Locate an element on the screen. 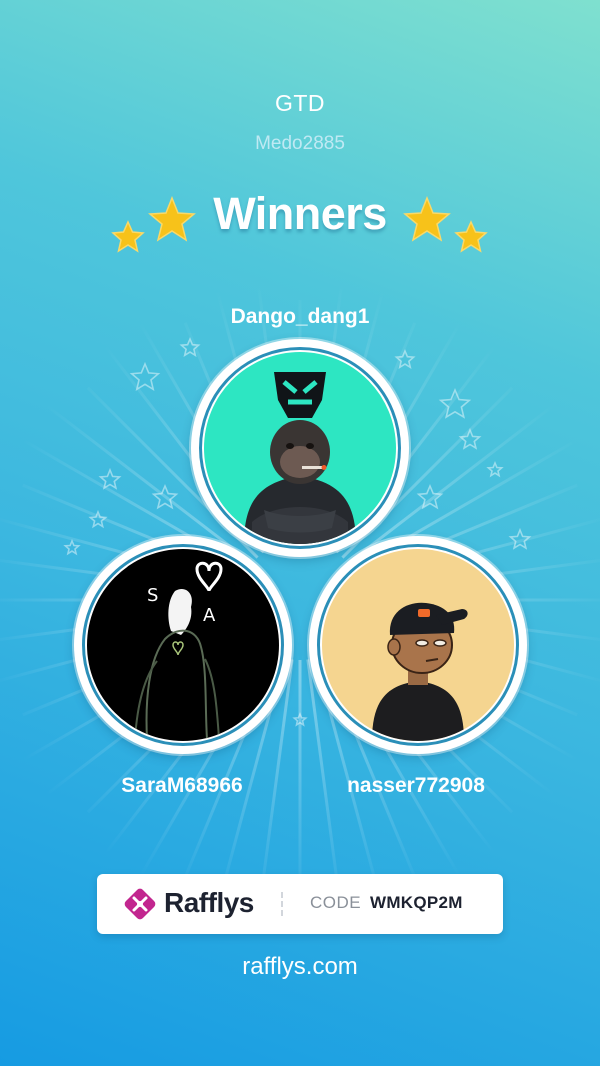 The width and height of the screenshot is (600, 1066). code-label: CODE is located at coordinates (336, 902).